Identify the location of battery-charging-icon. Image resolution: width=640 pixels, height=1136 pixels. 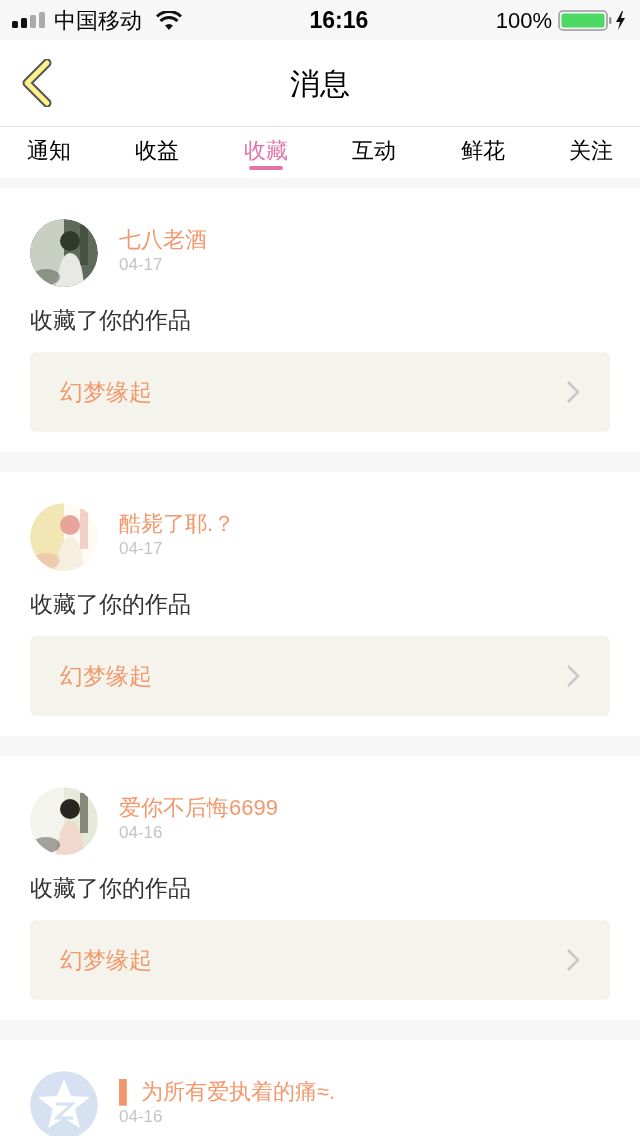
(593, 20).